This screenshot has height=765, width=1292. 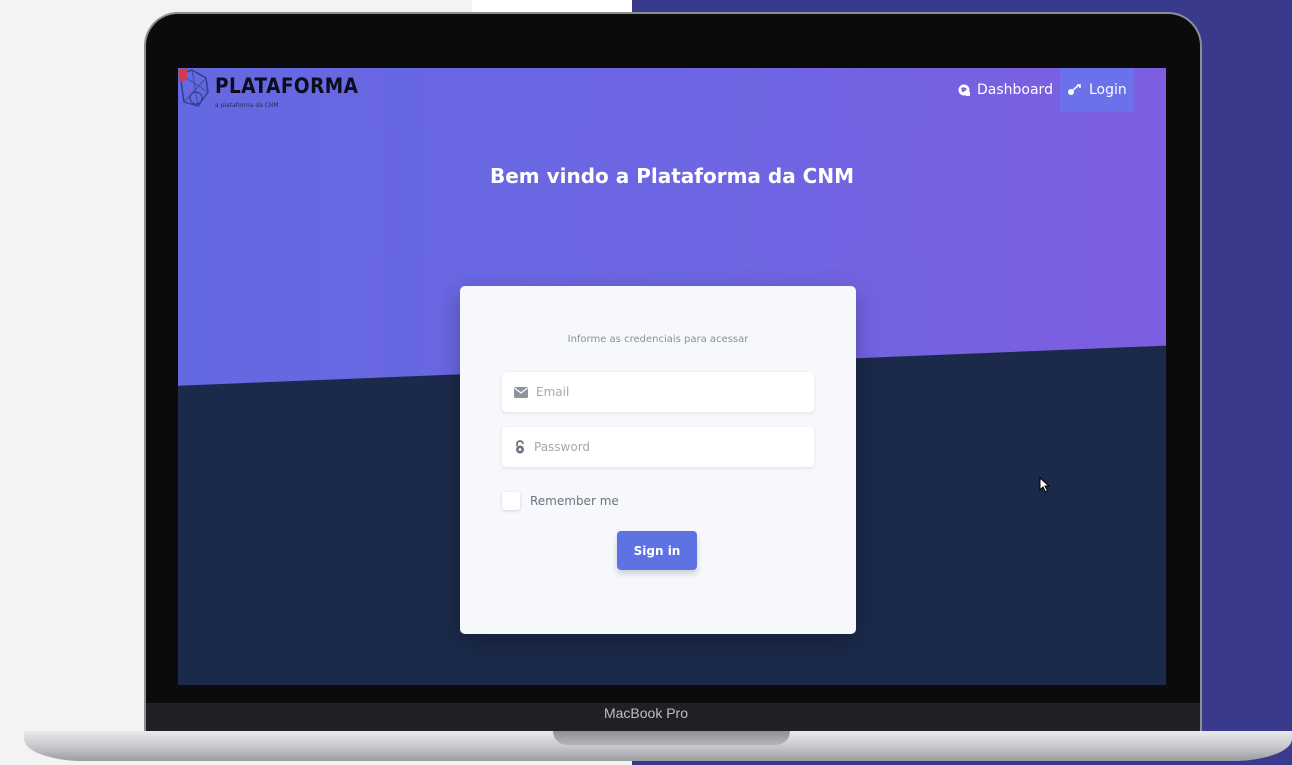 I want to click on brand-title: PLATAFORMA, so click(x=287, y=86).